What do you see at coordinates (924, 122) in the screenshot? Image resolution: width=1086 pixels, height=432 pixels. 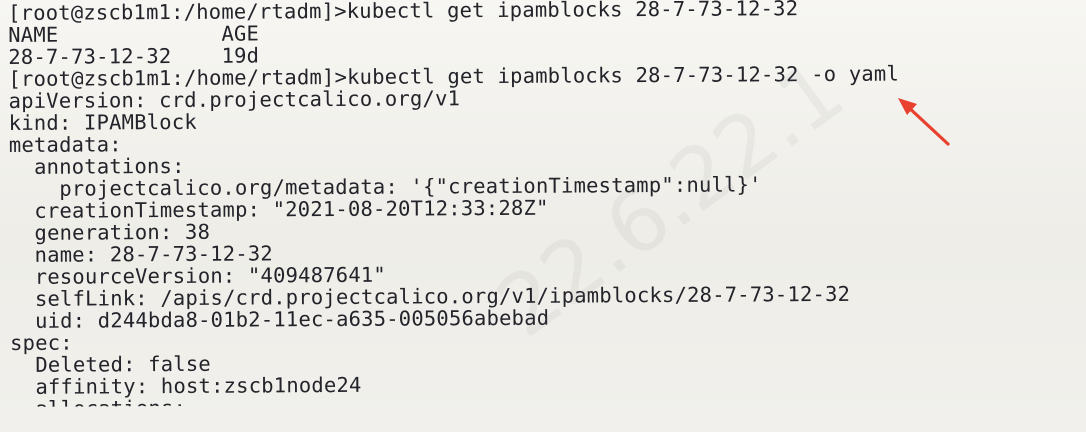 I see `red-arrow-icon` at bounding box center [924, 122].